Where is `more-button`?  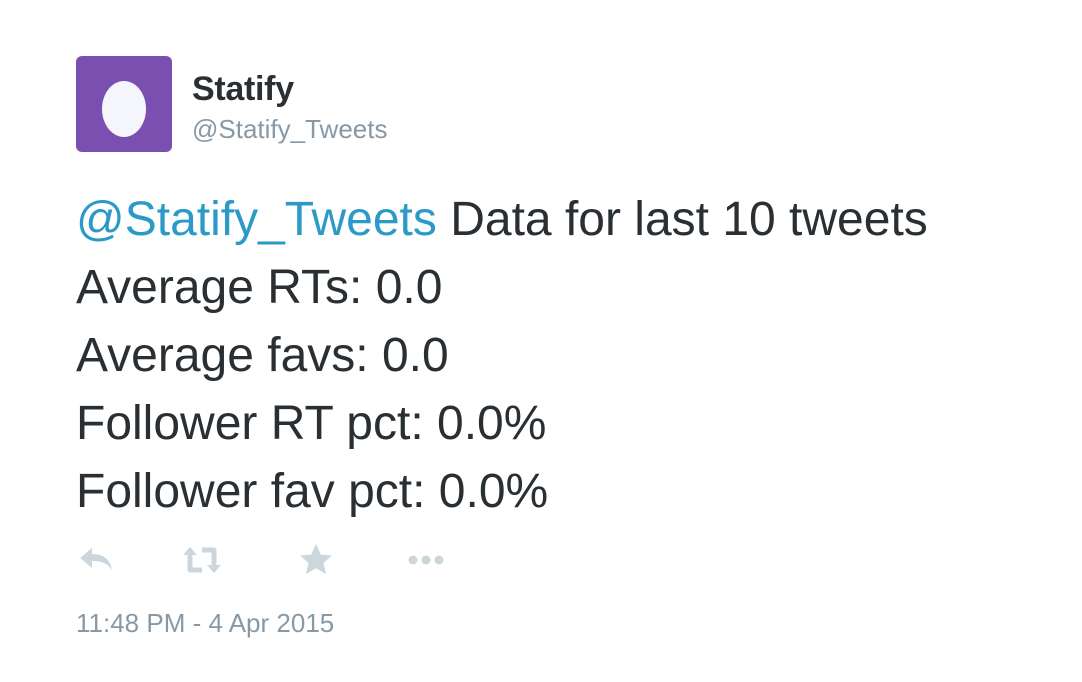 more-button is located at coordinates (426, 560).